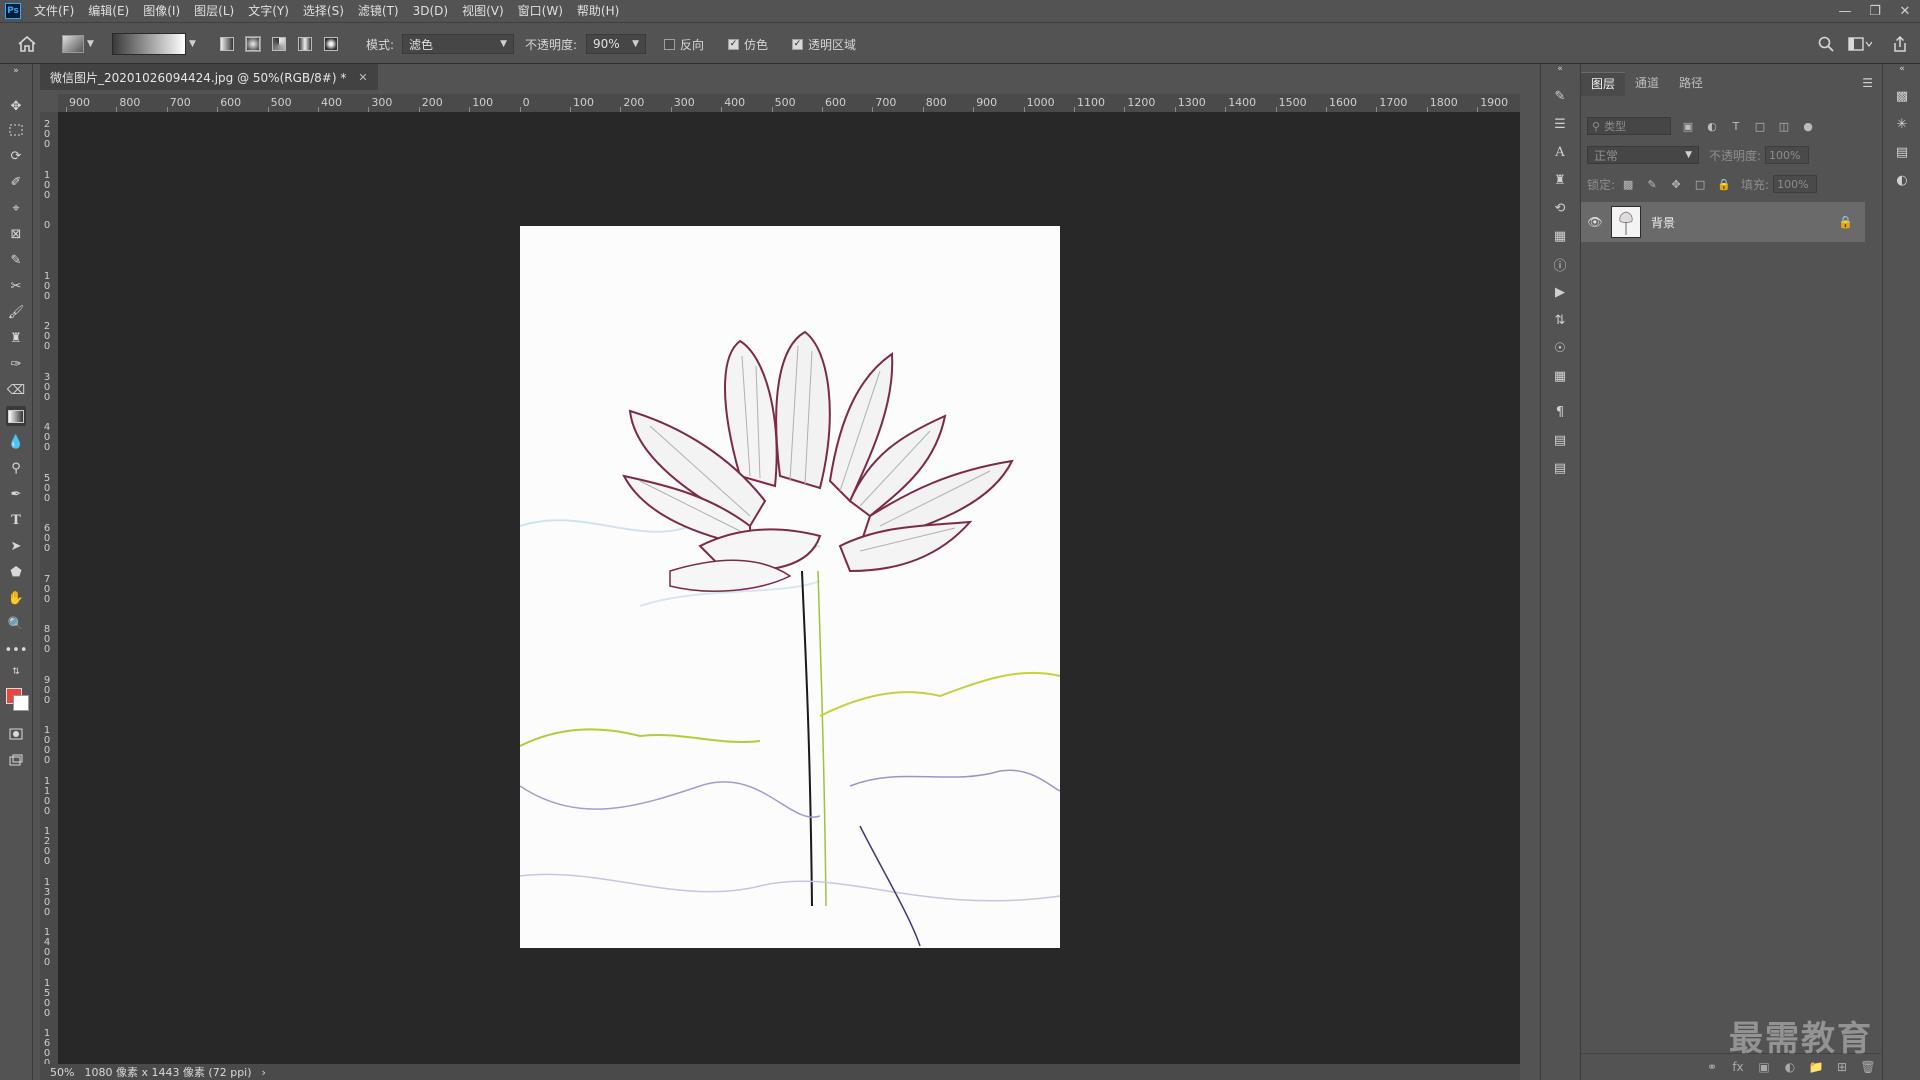  I want to click on brush-settings-panel-icon: ☰, so click(1560, 124).